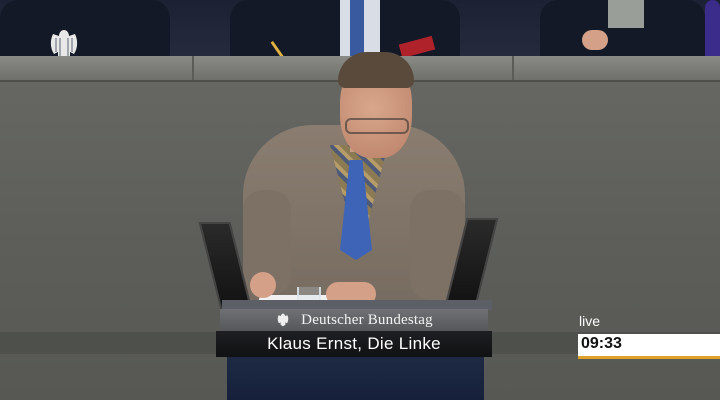  What do you see at coordinates (590, 321) in the screenshot?
I see `live-indicator: live` at bounding box center [590, 321].